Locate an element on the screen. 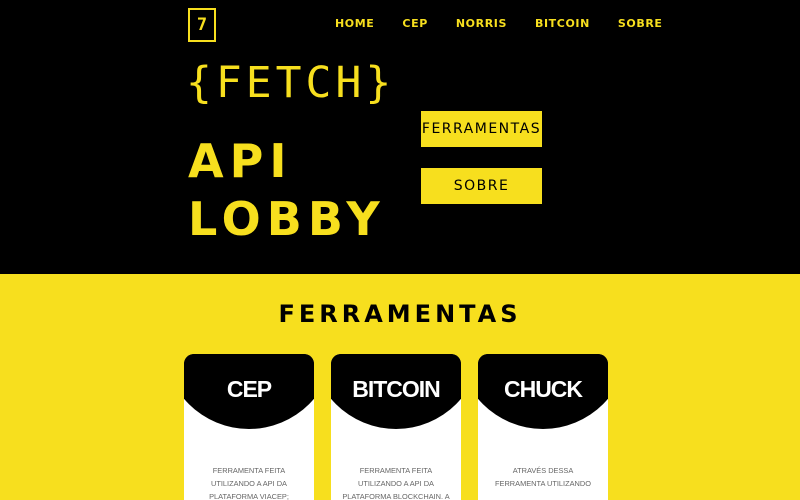  nav-home: HOME is located at coordinates (354, 23).